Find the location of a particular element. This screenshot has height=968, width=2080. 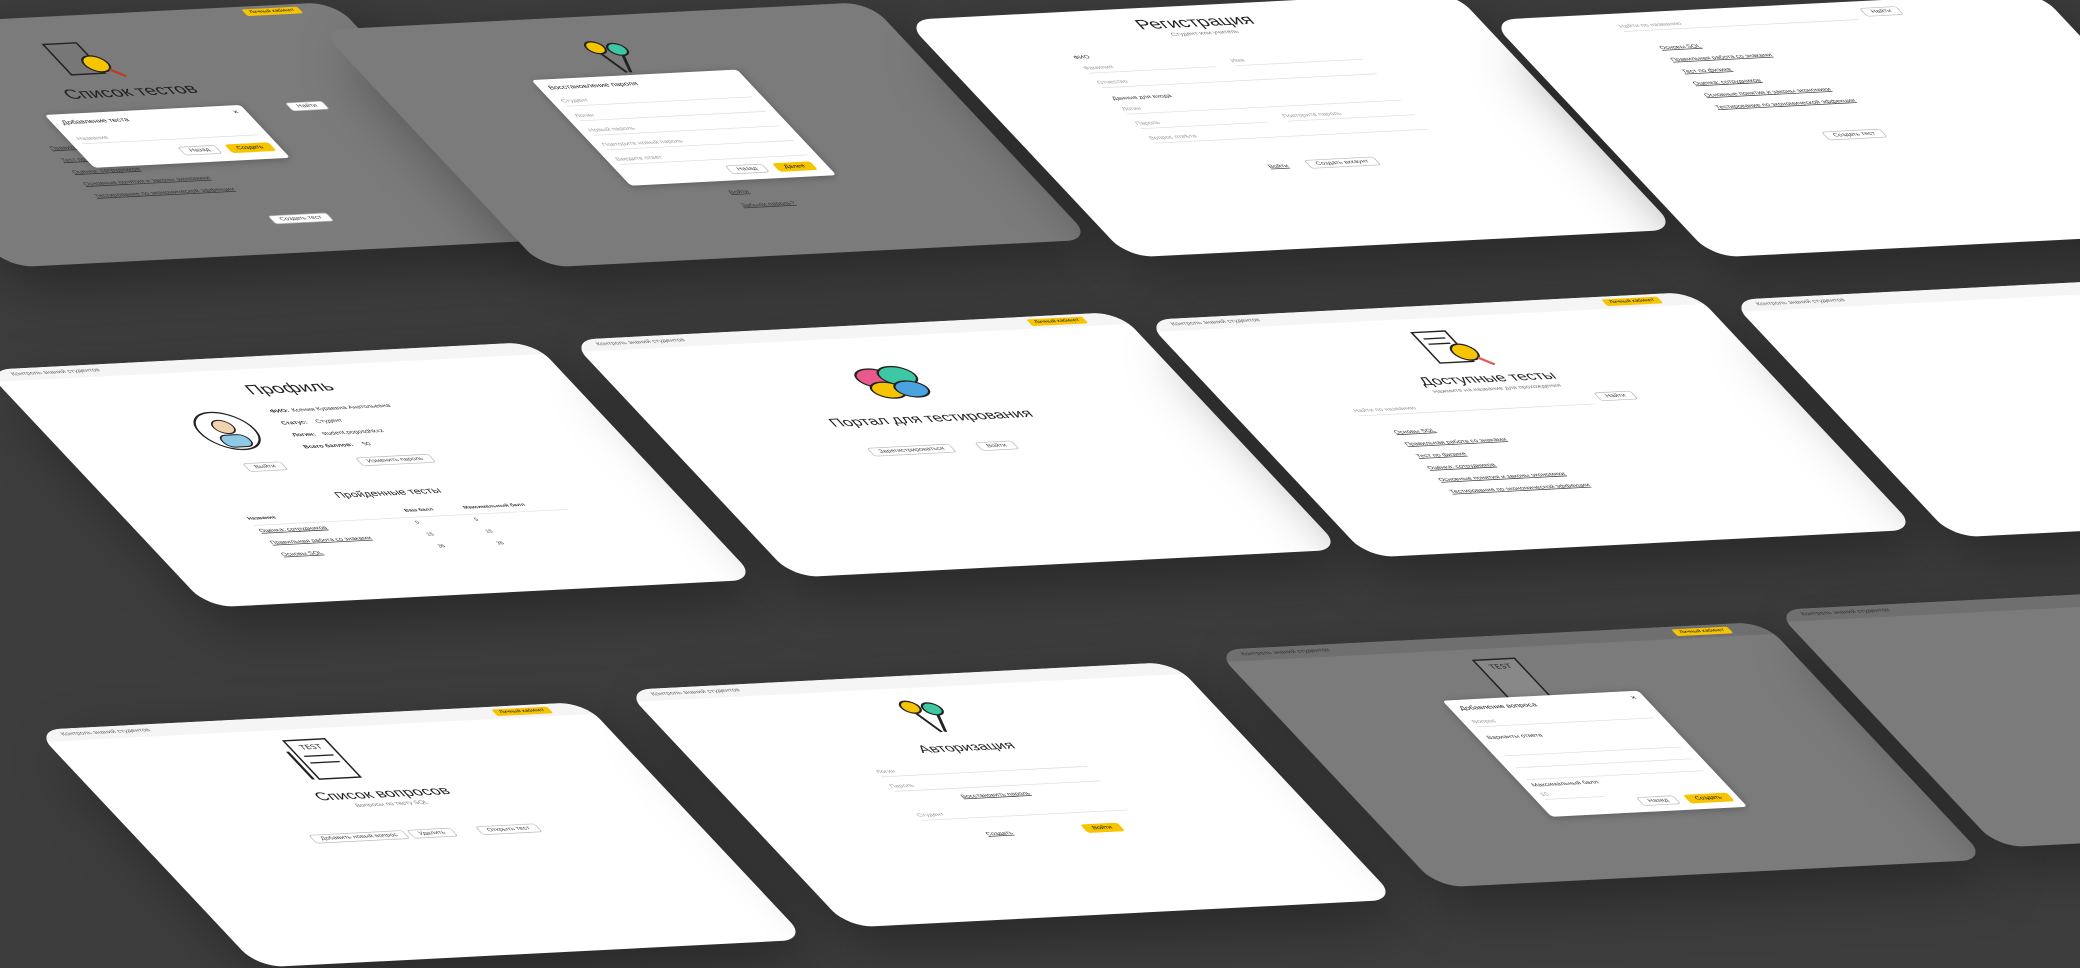

modal-title: Восстановление пароля is located at coordinates (593, 85).